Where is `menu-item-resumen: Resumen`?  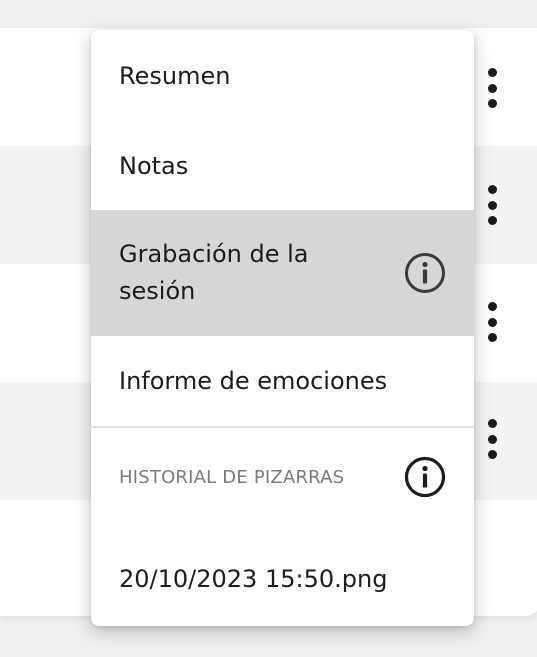
menu-item-resumen: Resumen is located at coordinates (282, 76).